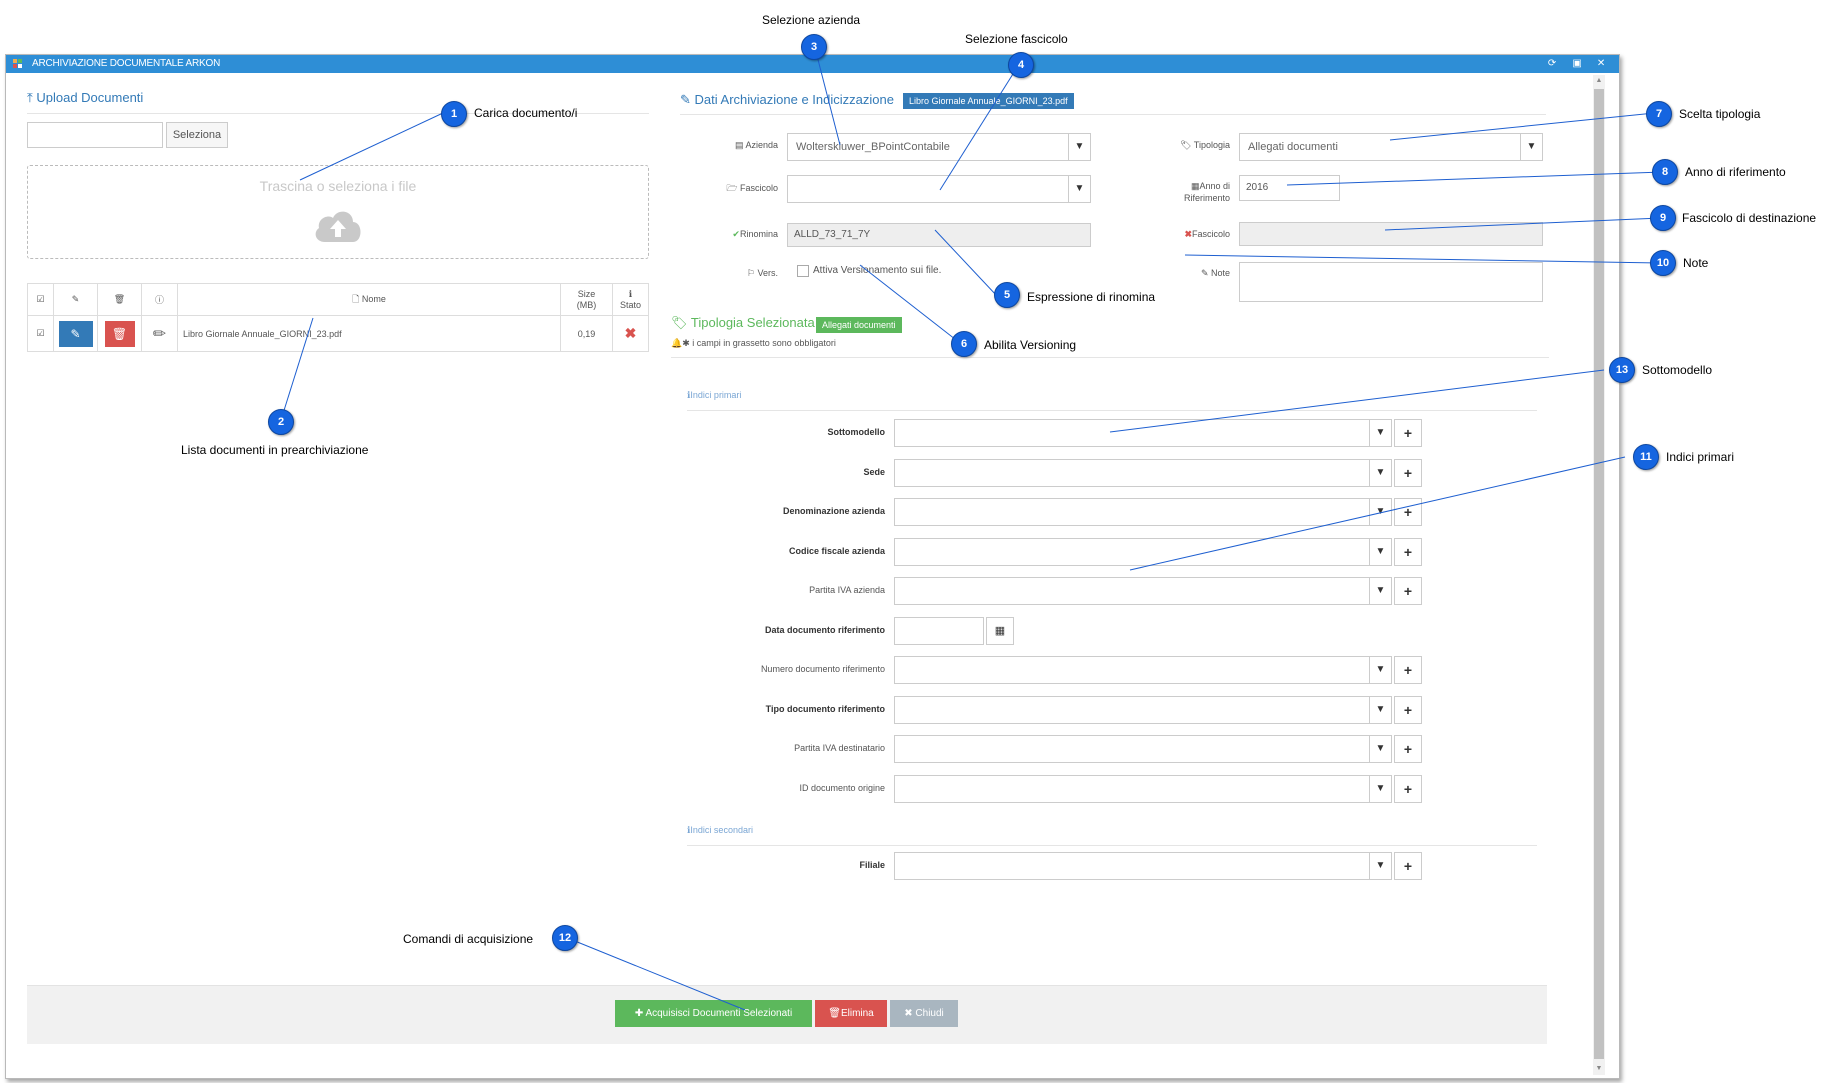 Image resolution: width=1831 pixels, height=1083 pixels. Describe the element at coordinates (814, 47) in the screenshot. I see `callout-3: 3` at that location.